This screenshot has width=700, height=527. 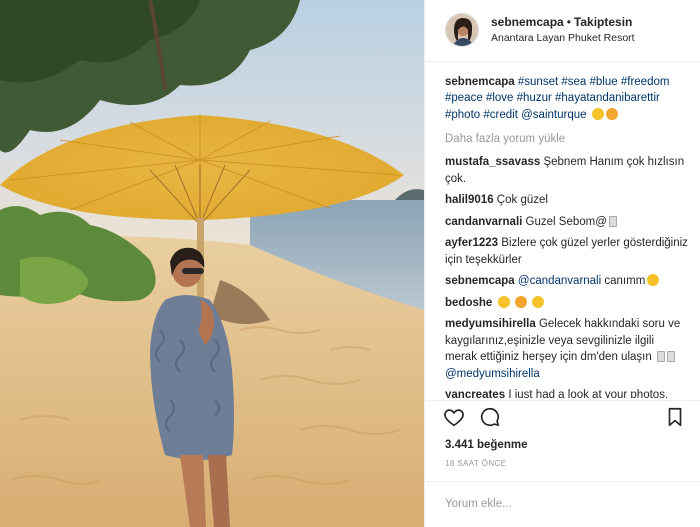 What do you see at coordinates (563, 38) in the screenshot?
I see `location-link: Anantara Layan Phuket Resort` at bounding box center [563, 38].